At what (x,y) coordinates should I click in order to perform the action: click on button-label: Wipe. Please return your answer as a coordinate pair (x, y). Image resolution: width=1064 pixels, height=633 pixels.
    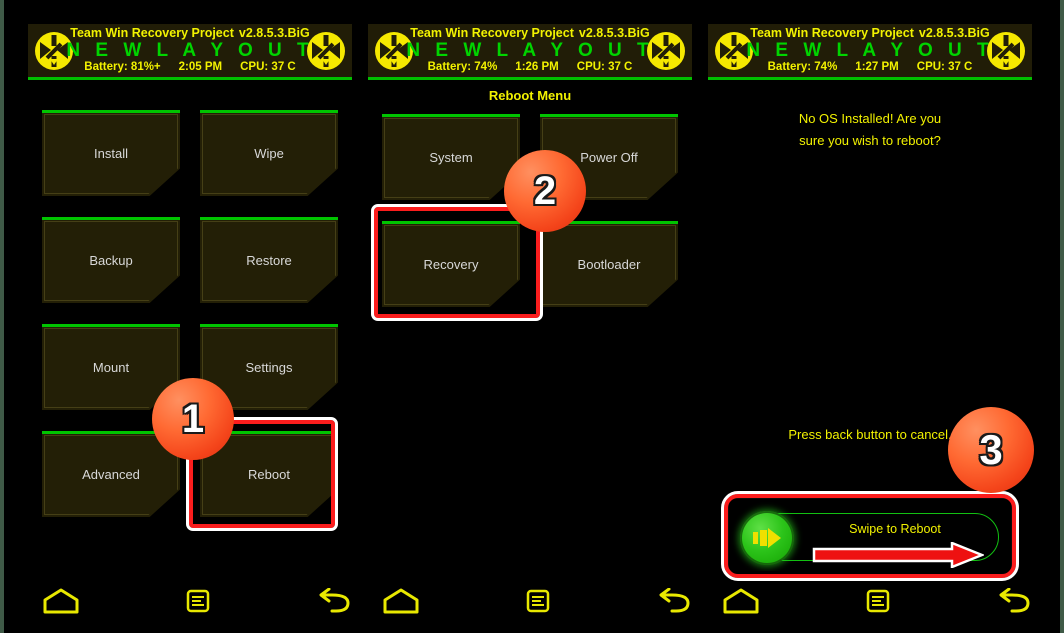
    Looking at the image, I should click on (269, 153).